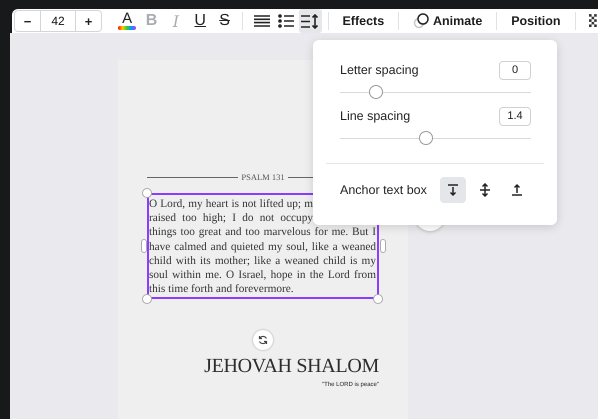  I want to click on rainbow-bar-icon, so click(127, 28).